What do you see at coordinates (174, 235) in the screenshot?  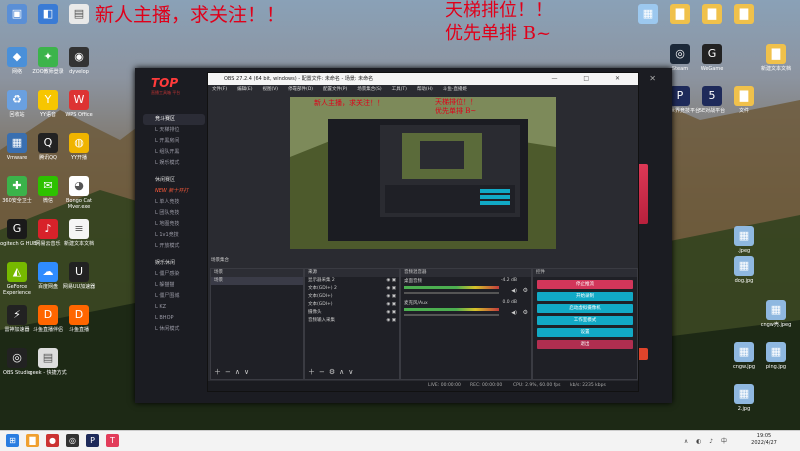 I see `client-menu-item: L 1v1竞技` at bounding box center [174, 235].